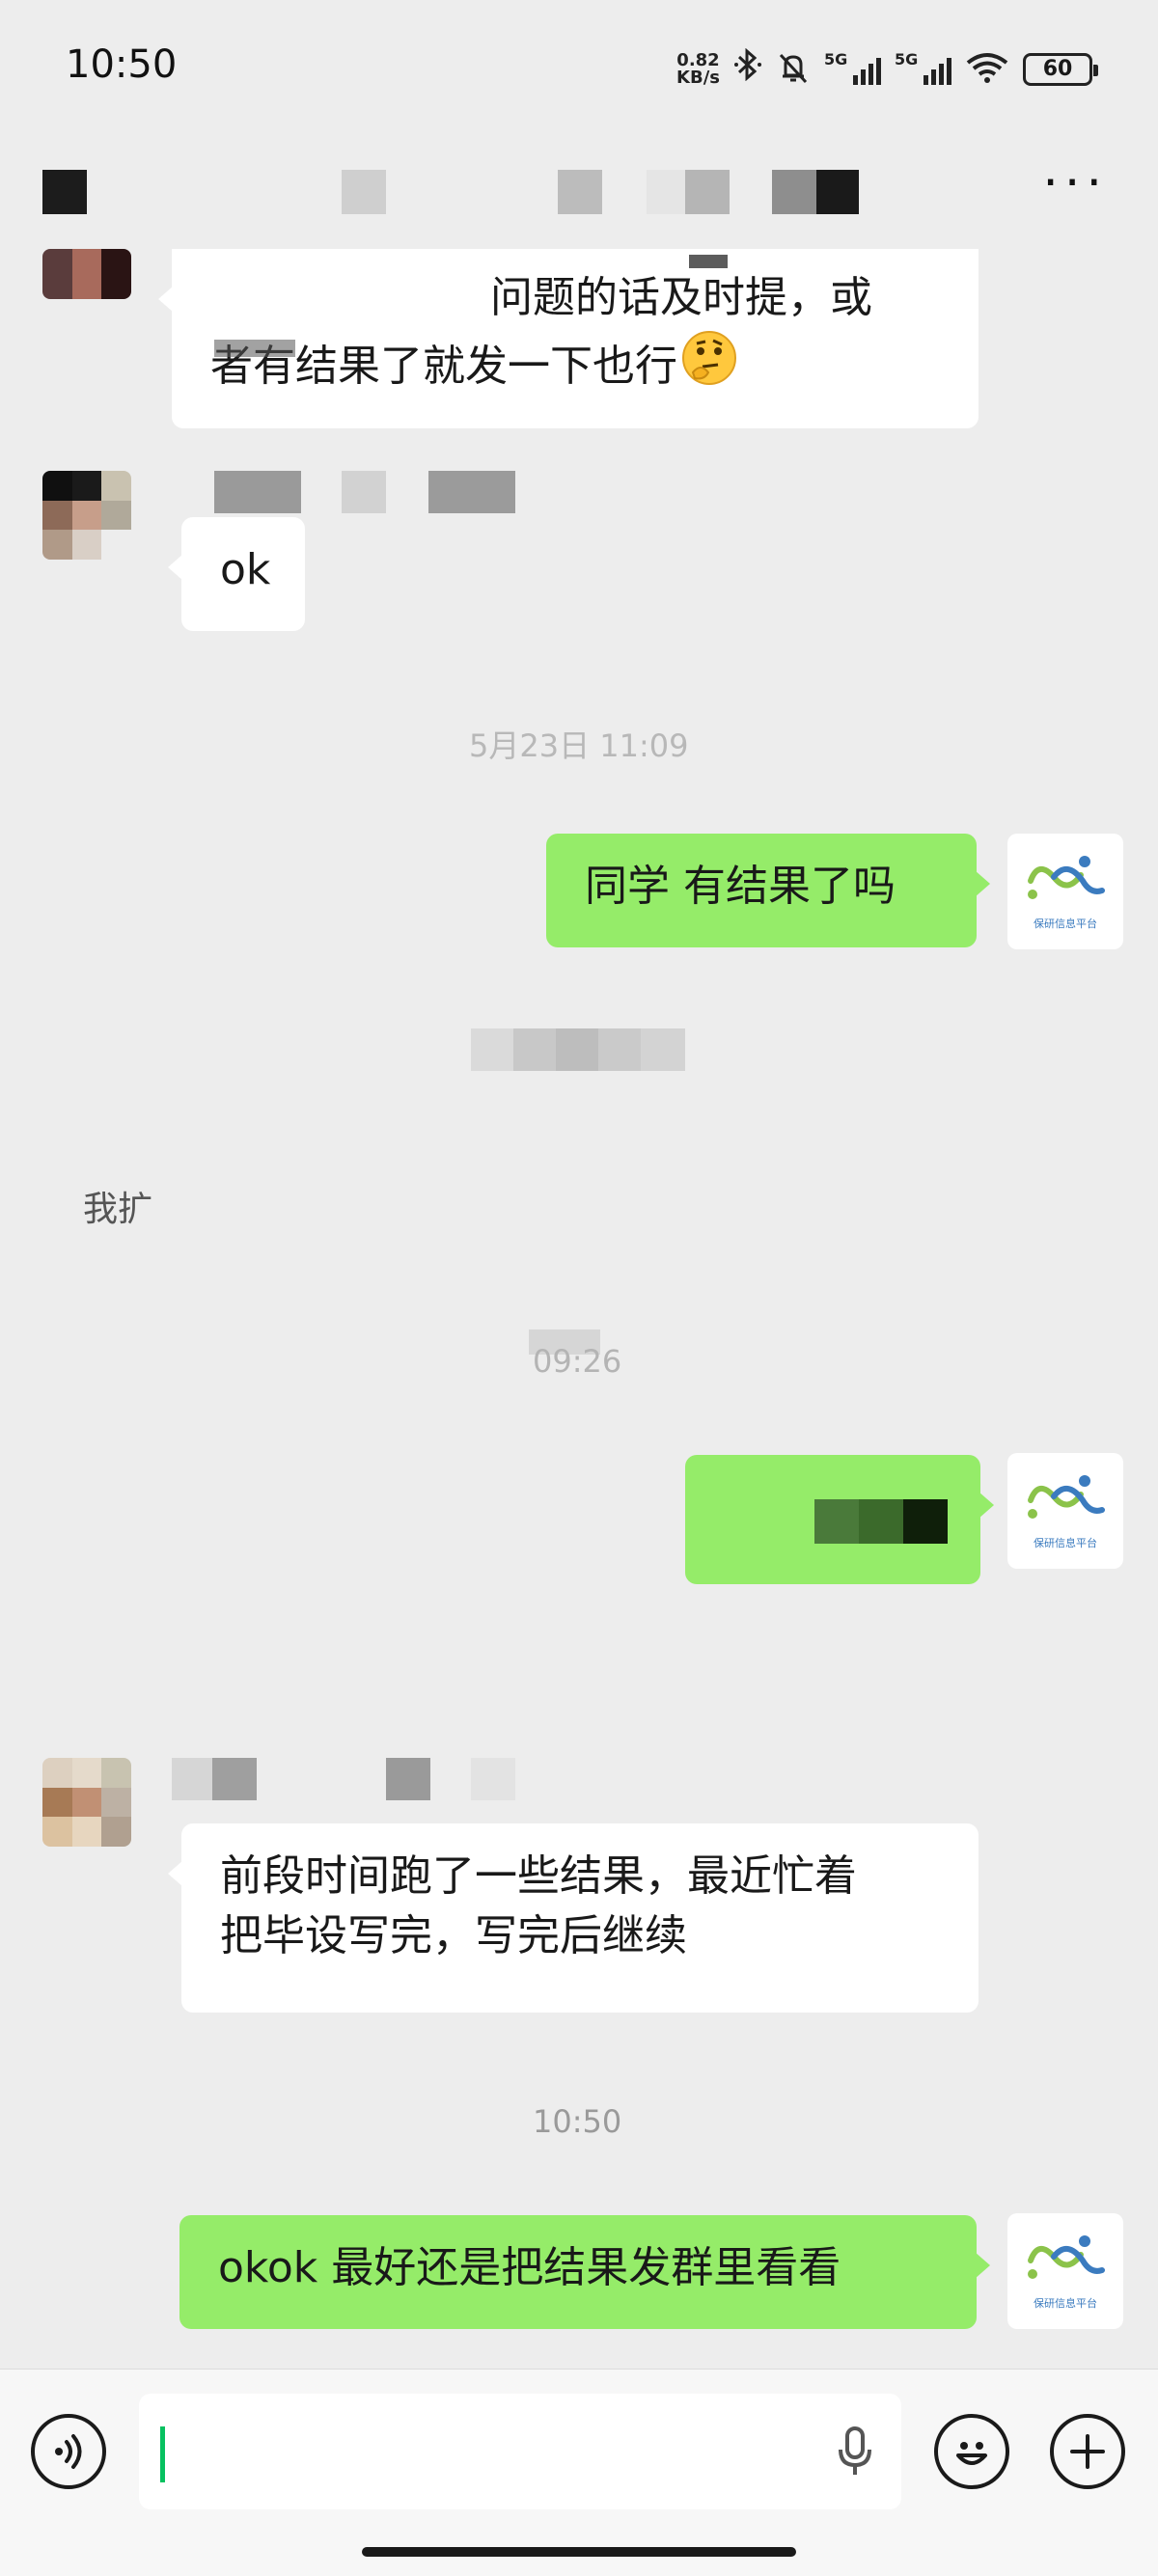 The height and width of the screenshot is (2576, 1158). Describe the element at coordinates (698, 60) in the screenshot. I see `network-speed-value: 0.82` at that location.